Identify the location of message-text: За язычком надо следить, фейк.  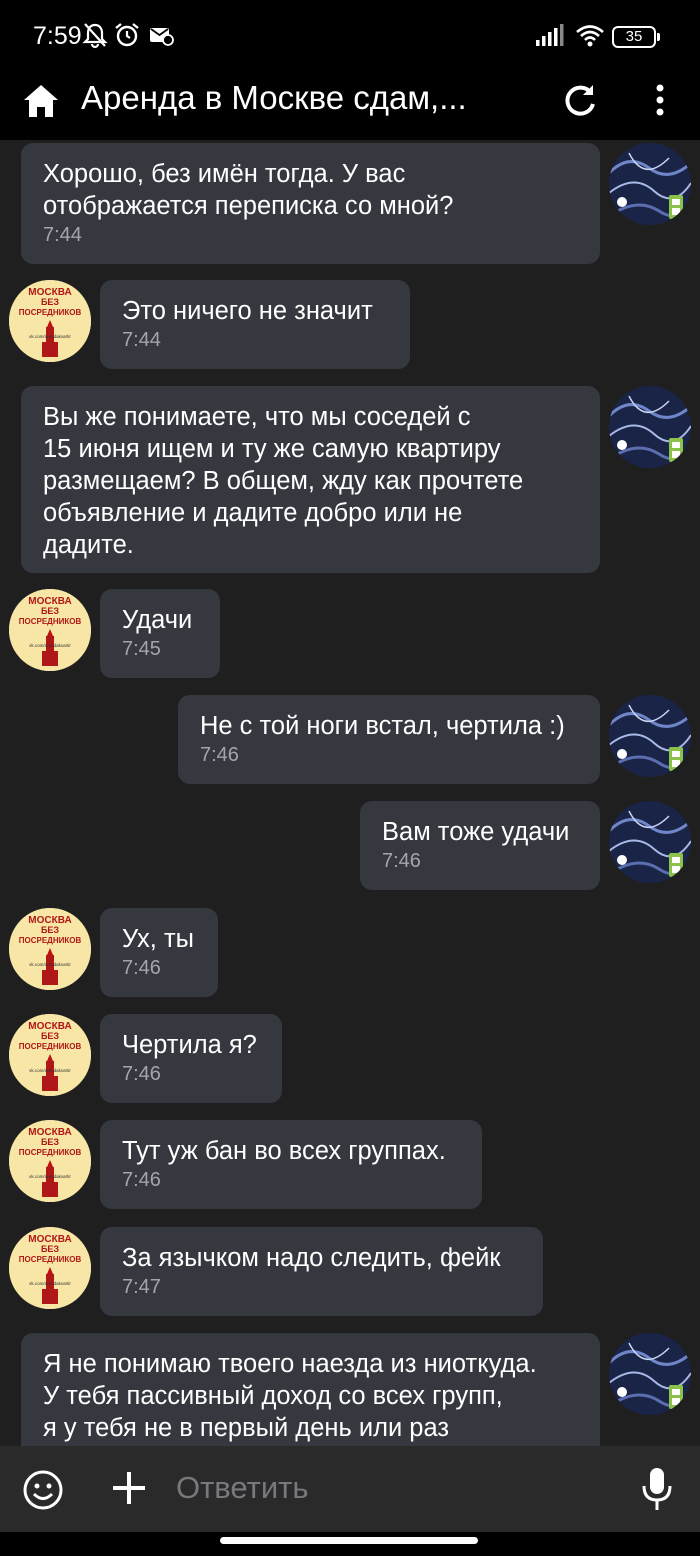
(311, 1258).